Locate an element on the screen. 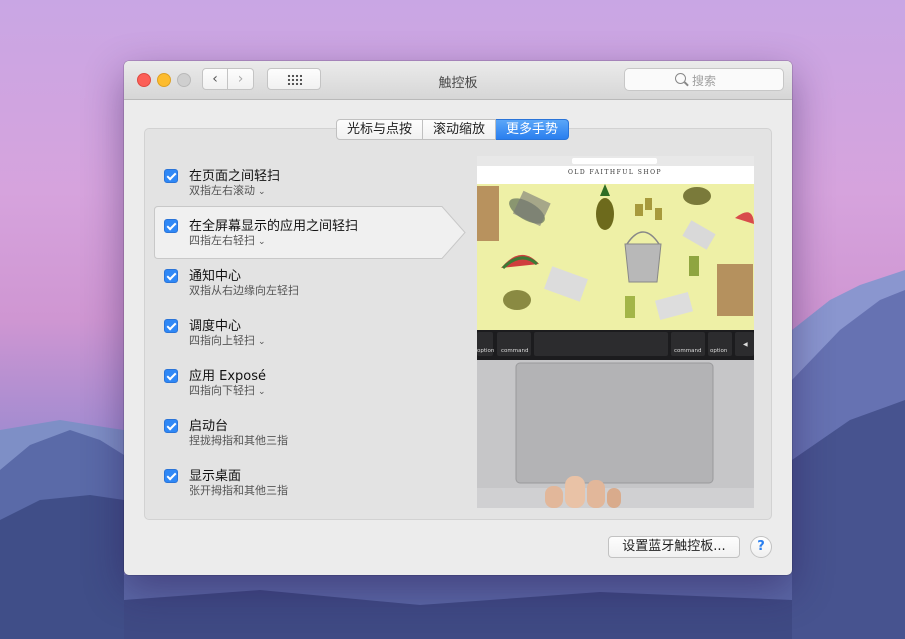 The height and width of the screenshot is (639, 905). gesture-detail: 捏拢拇指和其他三指 is located at coordinates (238, 440).